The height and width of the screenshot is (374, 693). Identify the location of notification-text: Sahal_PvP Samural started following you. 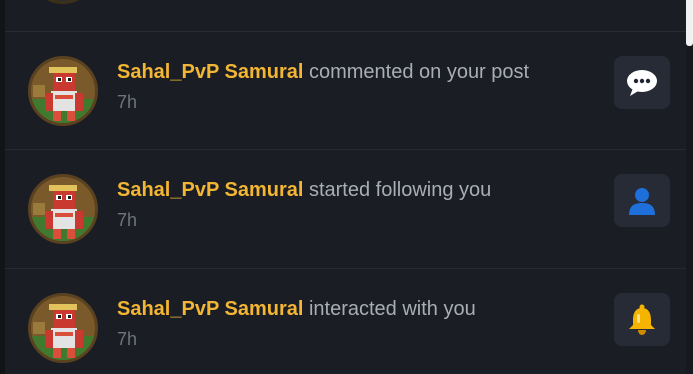
(356, 190).